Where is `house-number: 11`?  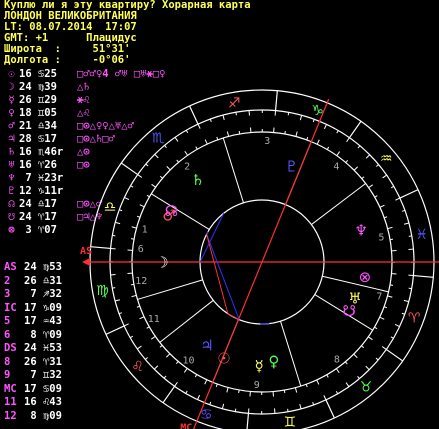
house-number: 11 is located at coordinates (154, 319).